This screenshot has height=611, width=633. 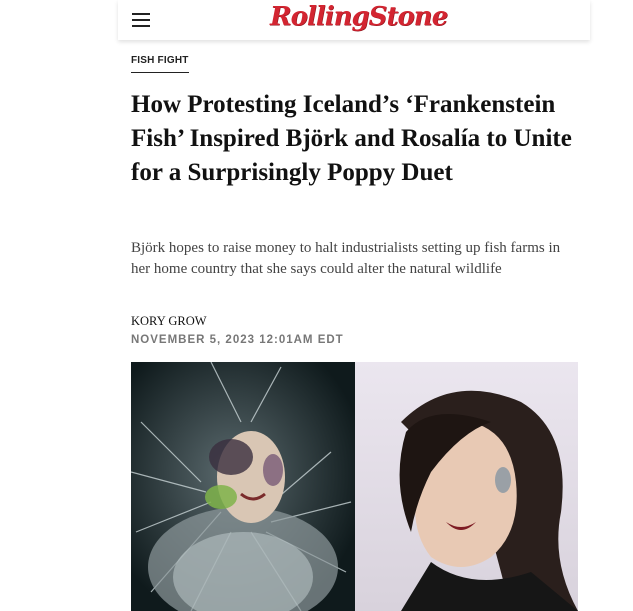 I want to click on author-link: KORY GROW, so click(x=169, y=321).